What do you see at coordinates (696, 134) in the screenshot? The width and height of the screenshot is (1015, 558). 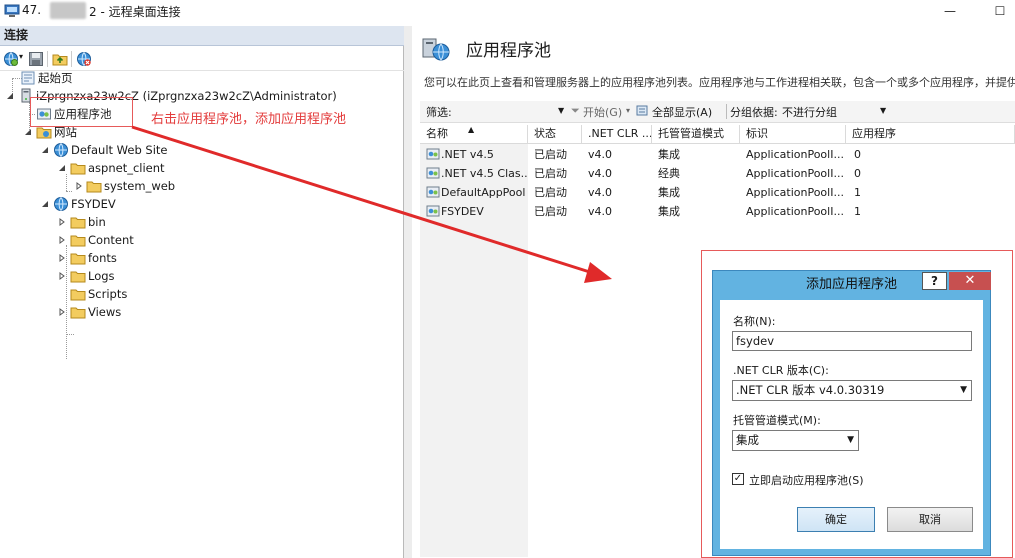 I see `column-header-pipeline: 托管管道模式` at bounding box center [696, 134].